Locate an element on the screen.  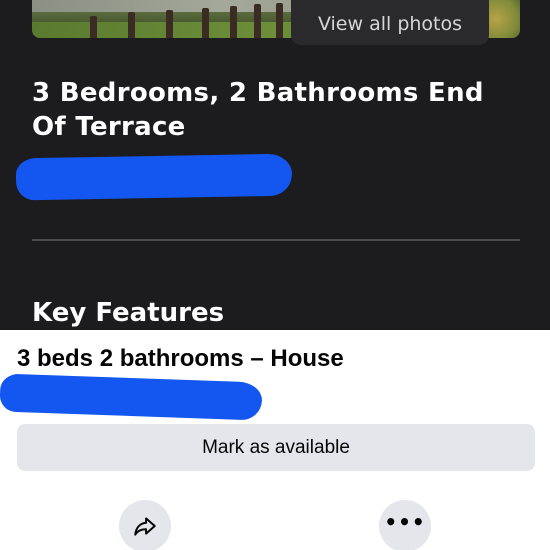
key-features-heading: Key Features is located at coordinates (128, 313).